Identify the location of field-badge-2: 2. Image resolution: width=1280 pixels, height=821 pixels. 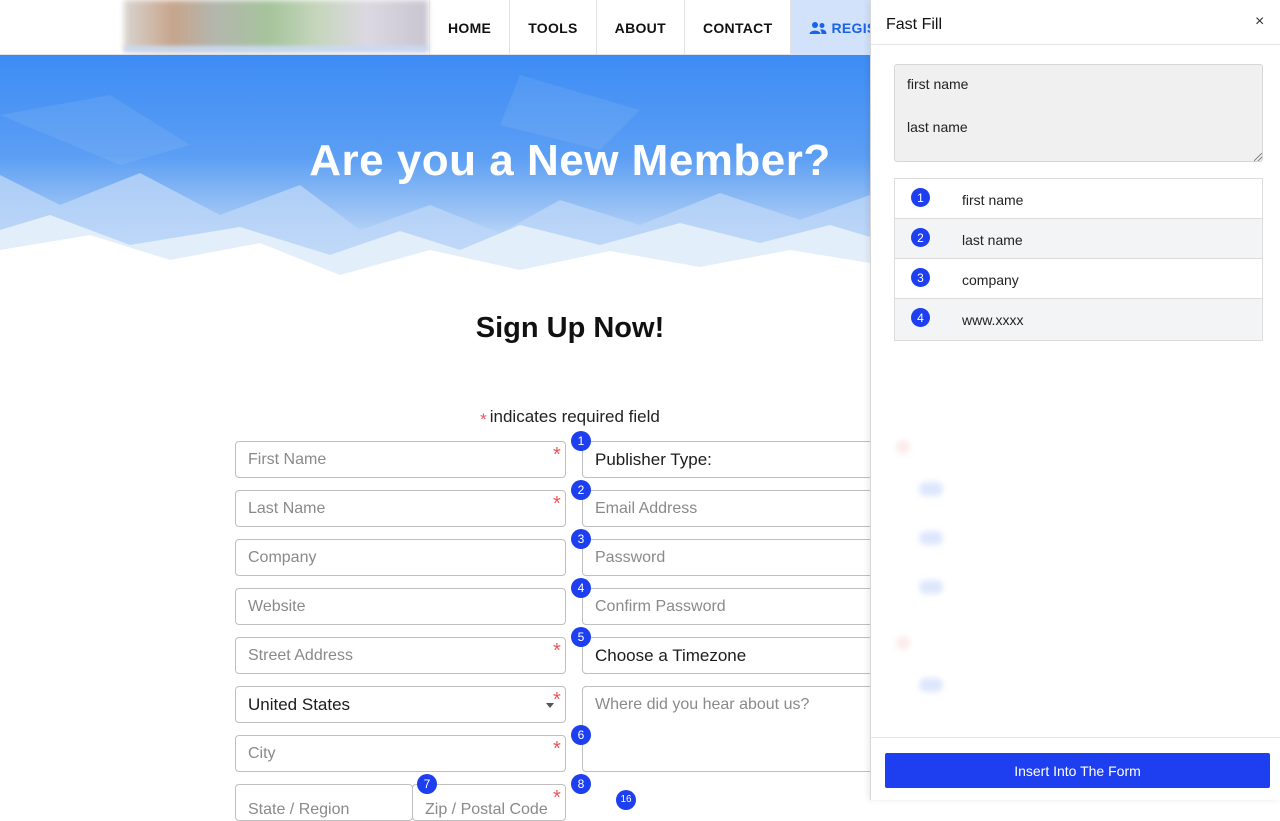
(581, 490).